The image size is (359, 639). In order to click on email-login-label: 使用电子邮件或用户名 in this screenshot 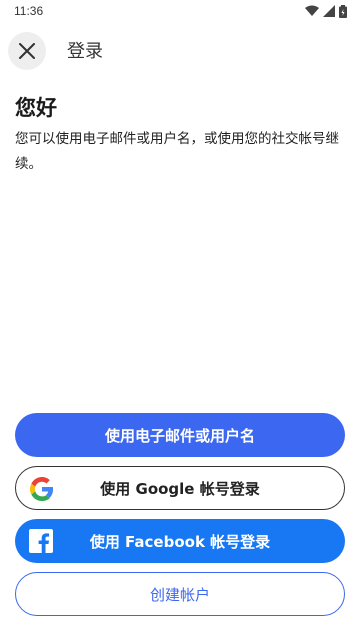, I will do `click(179, 435)`.